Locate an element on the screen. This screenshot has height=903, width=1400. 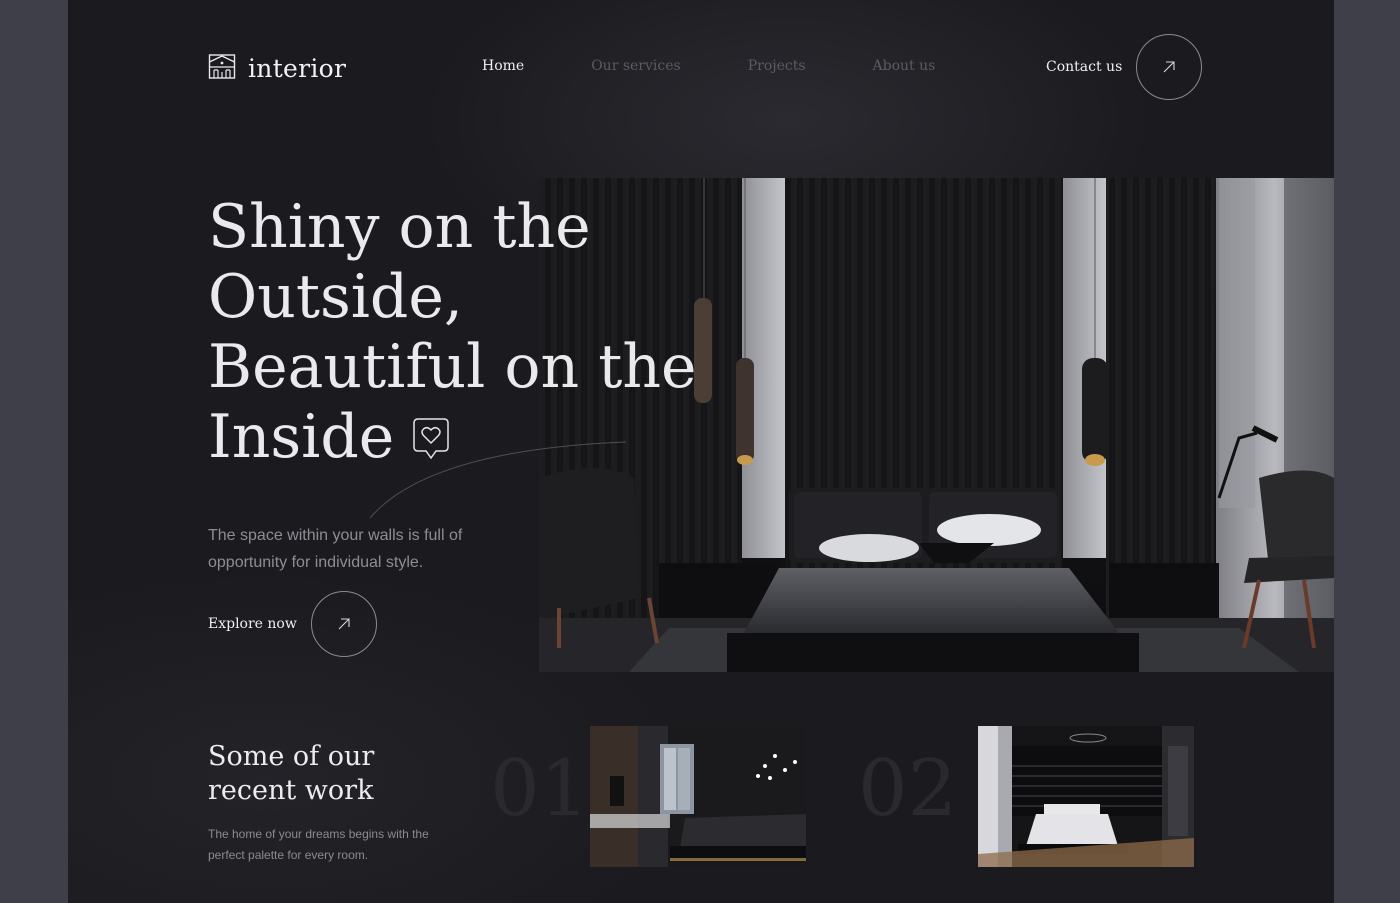
nav-item-projects: Projects is located at coordinates (777, 66).